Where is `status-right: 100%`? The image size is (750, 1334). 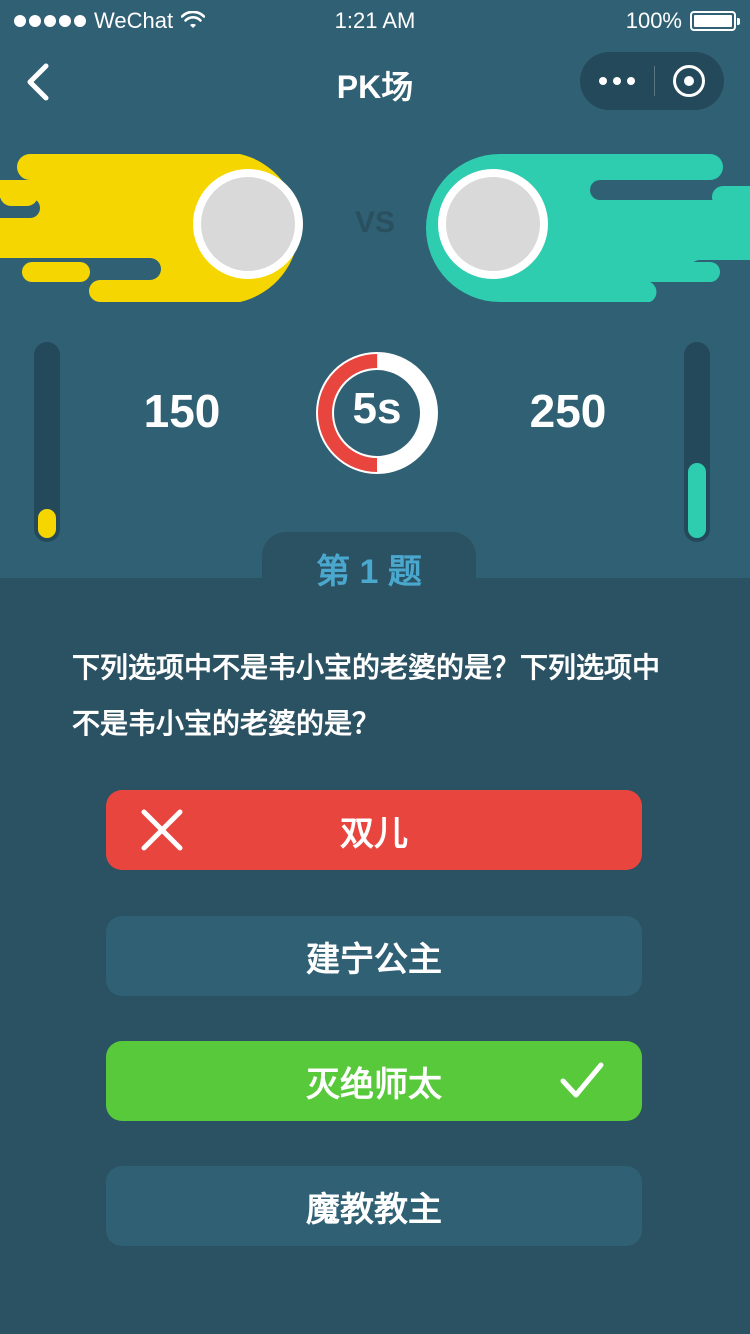
status-right: 100% is located at coordinates (682, 21).